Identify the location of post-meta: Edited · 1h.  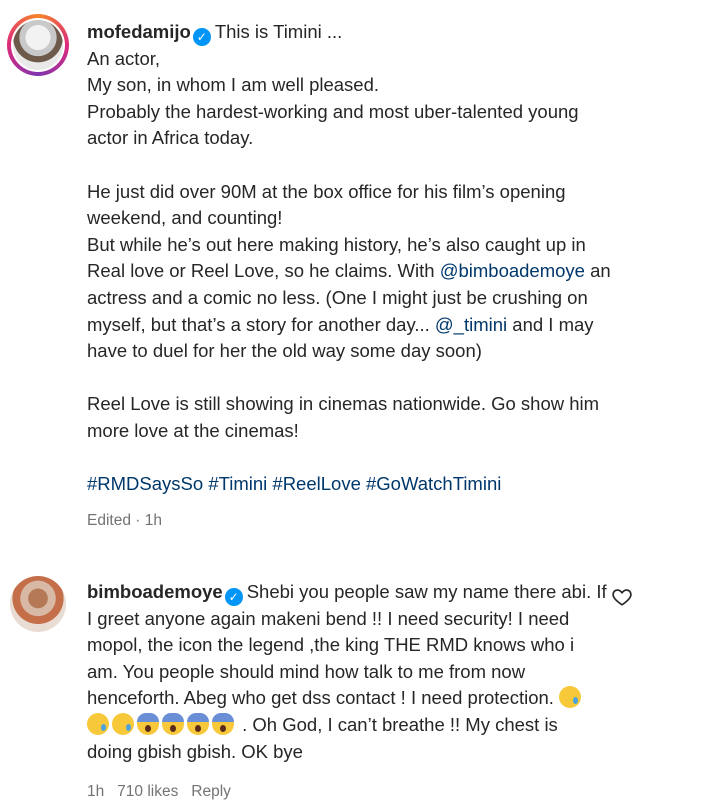
(124, 520).